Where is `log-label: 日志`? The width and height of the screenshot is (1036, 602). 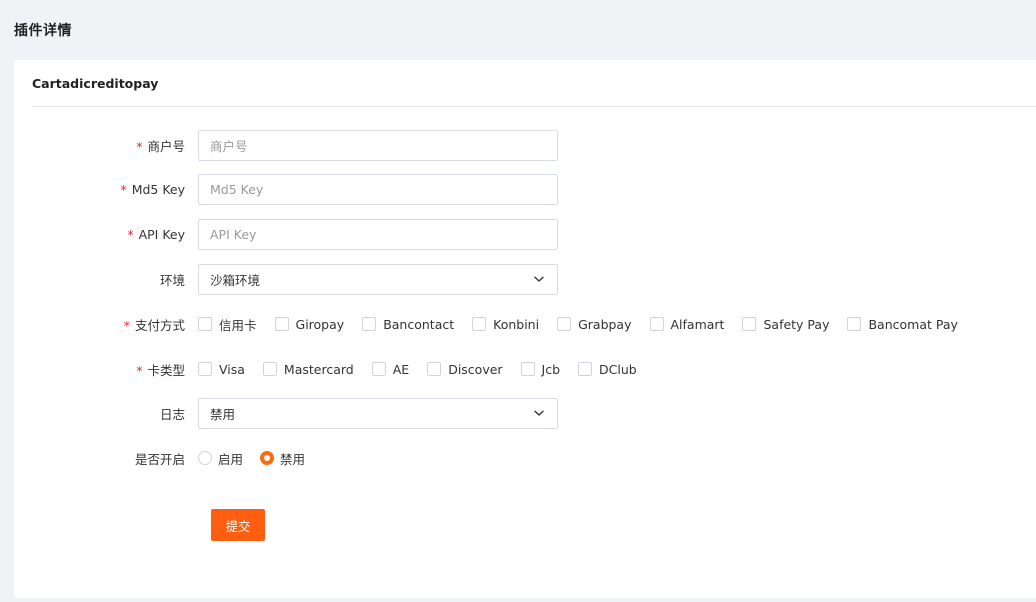
log-label: 日志 is located at coordinates (172, 414).